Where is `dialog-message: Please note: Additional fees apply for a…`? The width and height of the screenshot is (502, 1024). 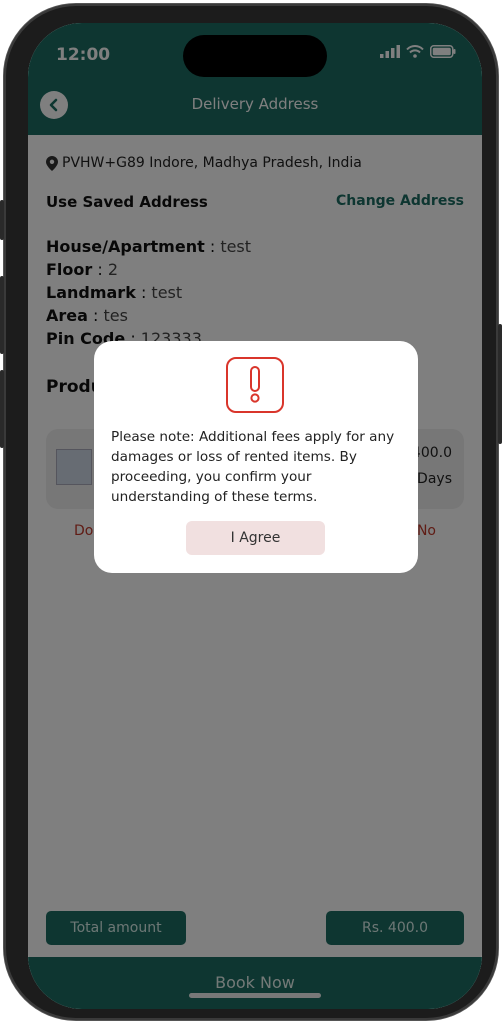 dialog-message: Please note: Additional fees apply for a… is located at coordinates (253, 467).